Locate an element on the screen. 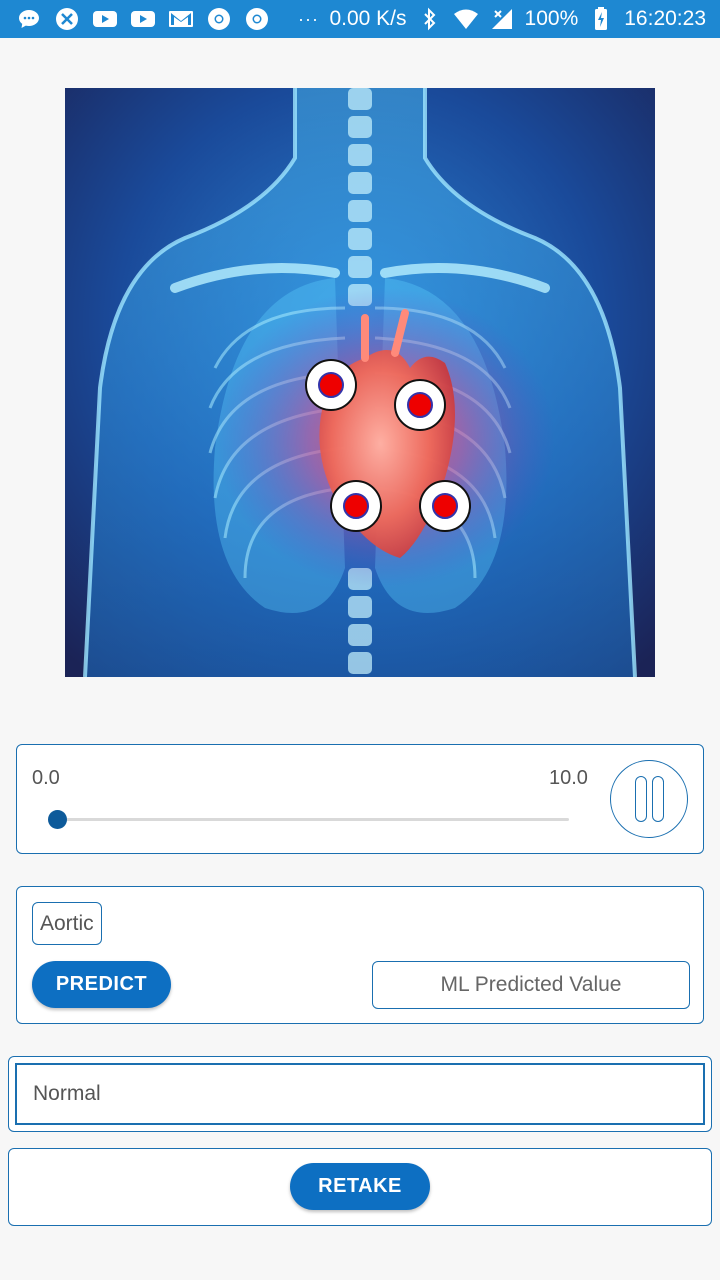 This screenshot has height=1280, width=720. auscultation-point-tricuspid is located at coordinates (356, 506).